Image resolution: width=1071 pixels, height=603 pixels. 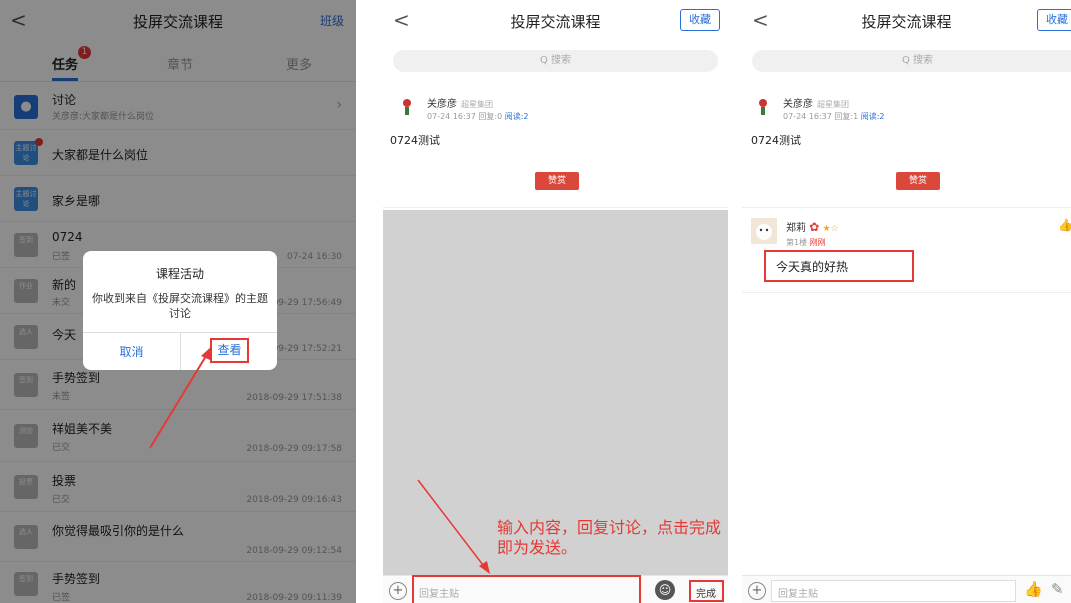 What do you see at coordinates (906, 589) in the screenshot?
I see `reply-bar: + 回复主贴 👍 ✎` at bounding box center [906, 589].